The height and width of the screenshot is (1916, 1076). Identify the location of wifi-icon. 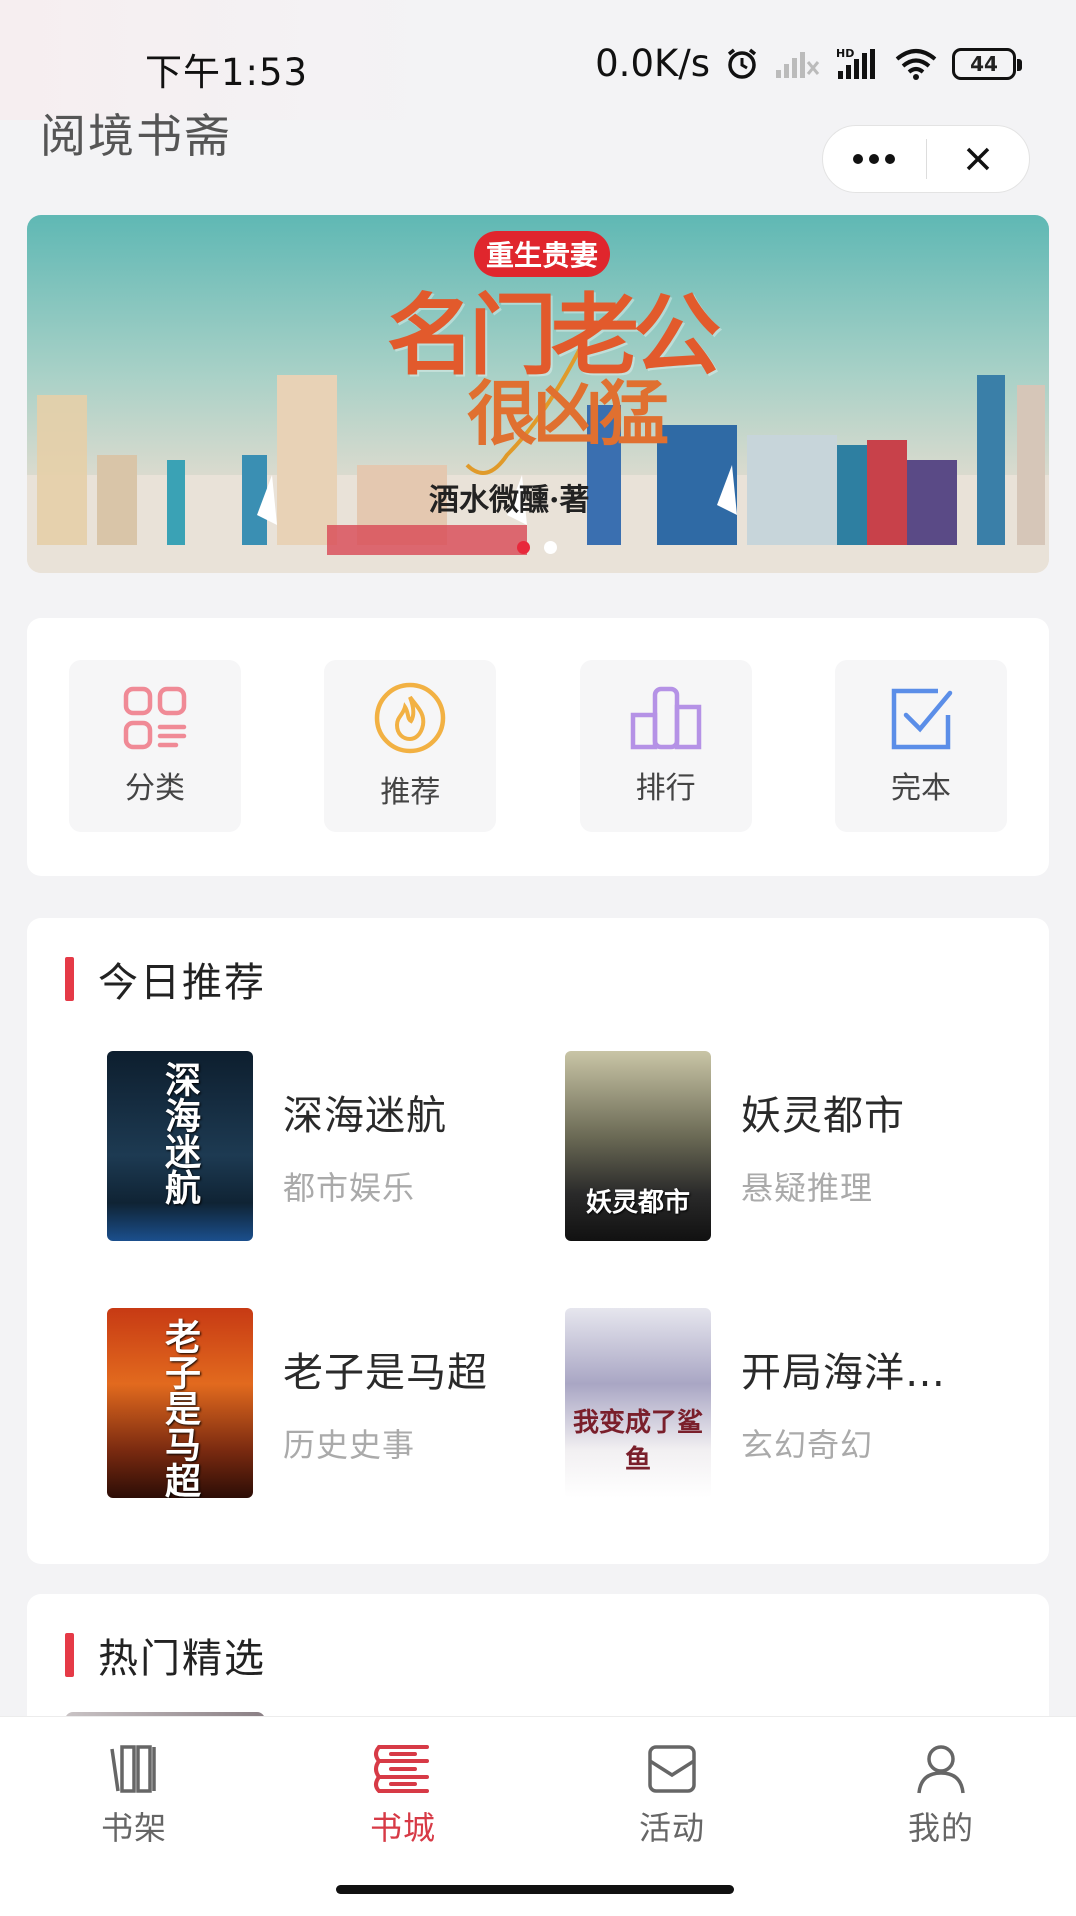
(916, 64).